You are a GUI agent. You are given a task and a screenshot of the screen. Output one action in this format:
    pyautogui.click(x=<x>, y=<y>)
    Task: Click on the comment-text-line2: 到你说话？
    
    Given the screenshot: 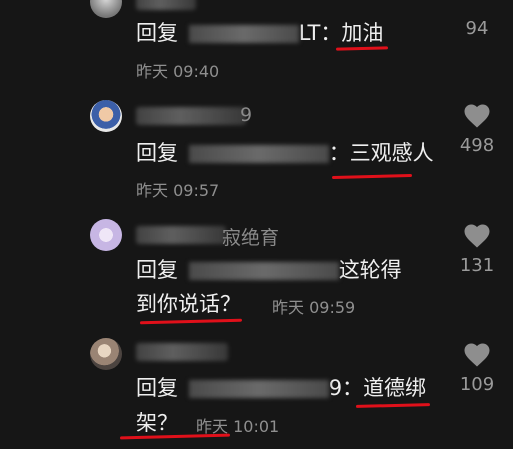 What is the action you would take?
    pyautogui.click(x=188, y=304)
    